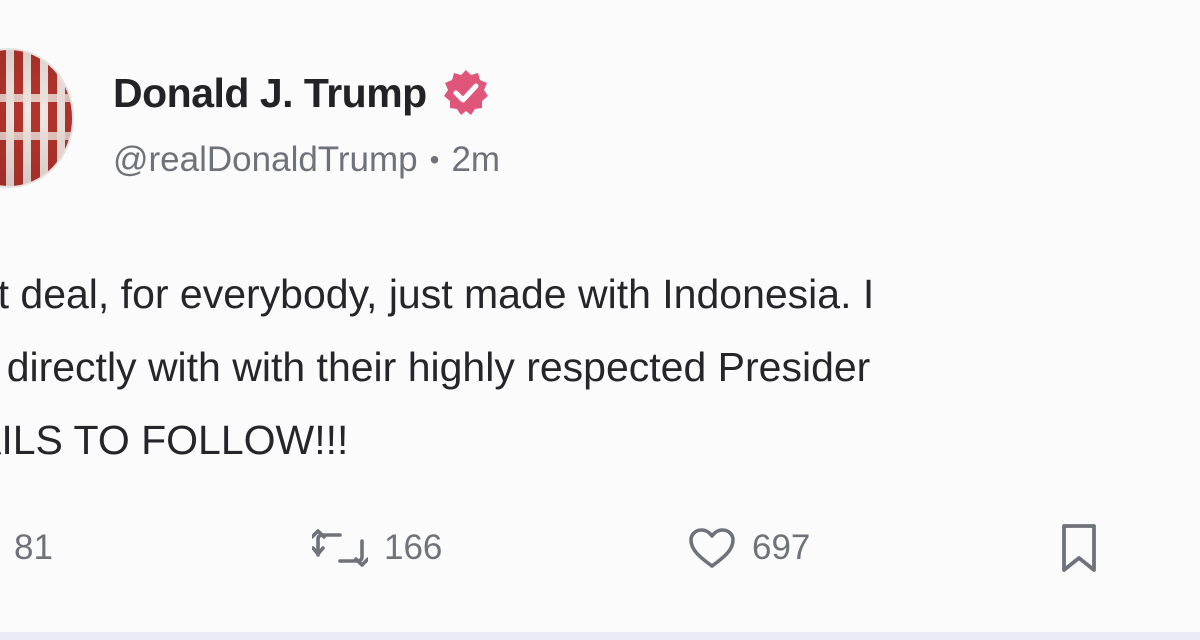 The width and height of the screenshot is (1200, 640). Describe the element at coordinates (600, 548) in the screenshot. I see `post-actions-bar: 81 166 697` at that location.